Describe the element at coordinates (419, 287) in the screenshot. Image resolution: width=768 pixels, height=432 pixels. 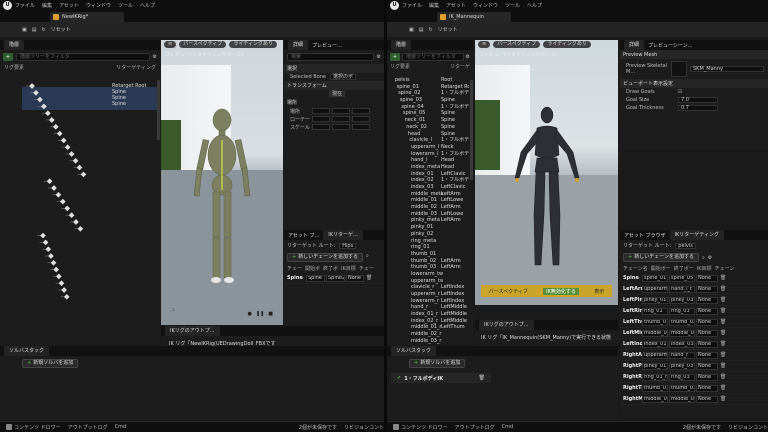
I see `bone-row: clavicle_r` at that location.